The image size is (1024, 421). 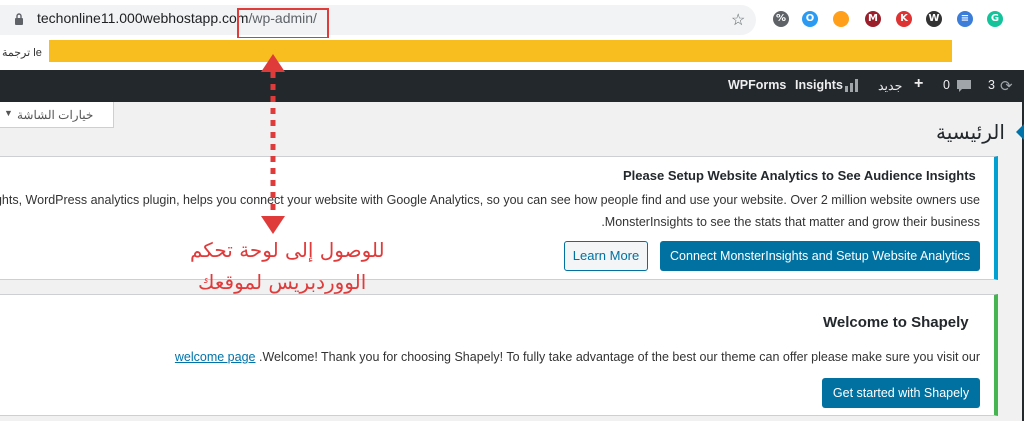 I want to click on page-title: الرئيسية, so click(x=970, y=132).